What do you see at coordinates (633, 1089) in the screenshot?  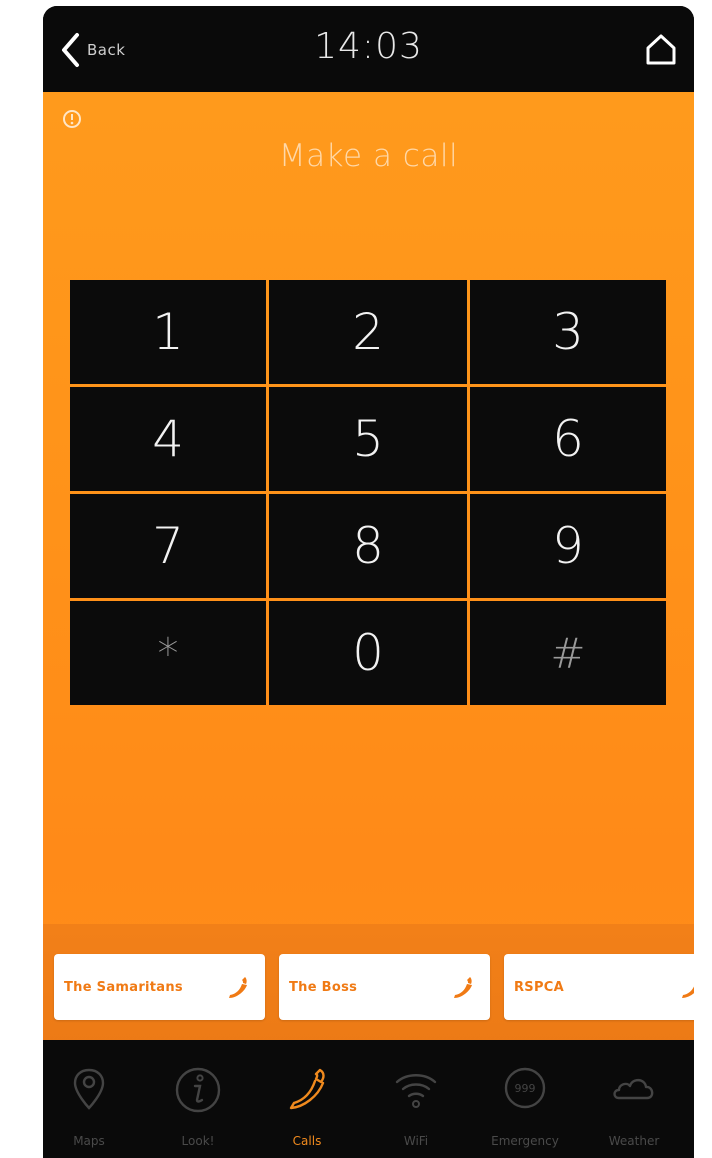 I see `cloud-icon` at bounding box center [633, 1089].